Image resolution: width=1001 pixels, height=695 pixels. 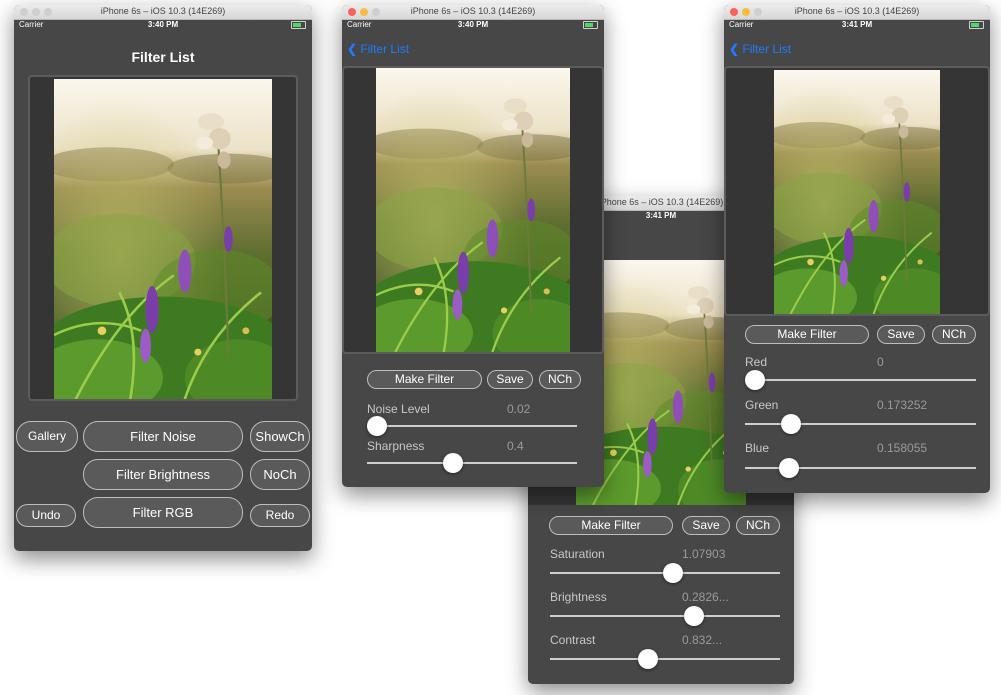 I want to click on nav-title: Filter List, so click(x=163, y=57).